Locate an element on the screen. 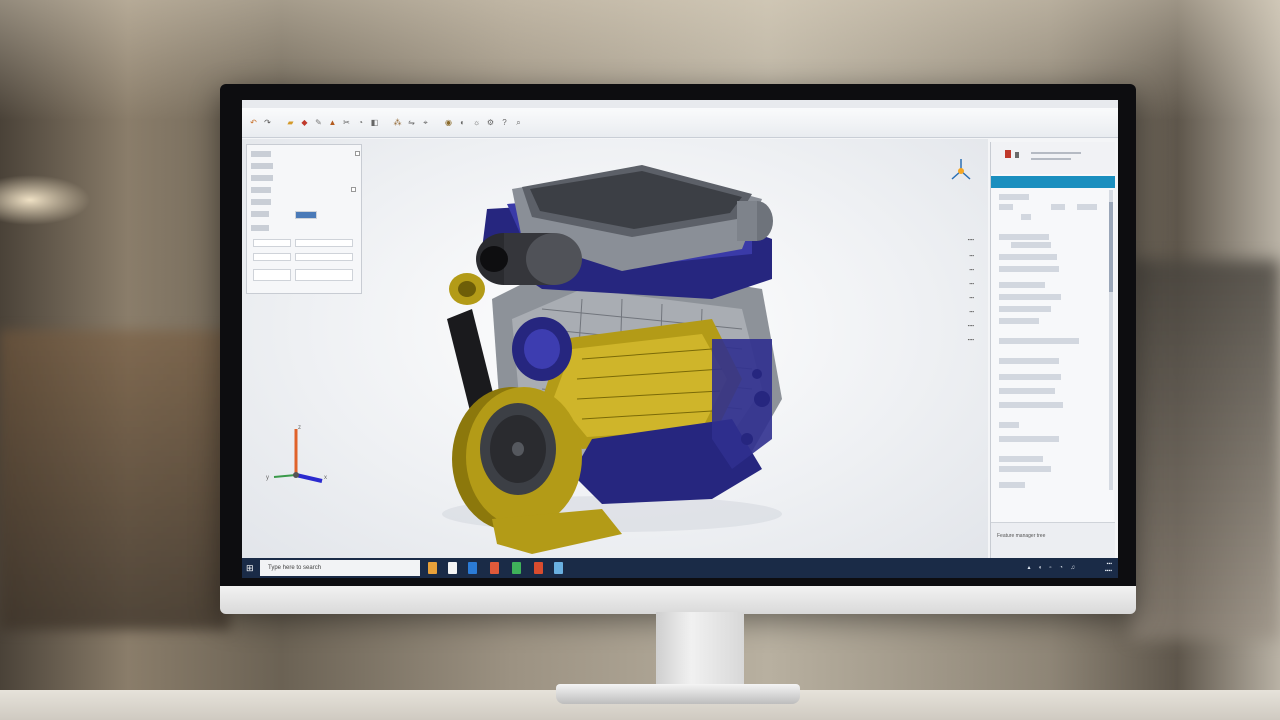 The width and height of the screenshot is (1280, 720). save-icon: ◆ is located at coordinates (304, 122).